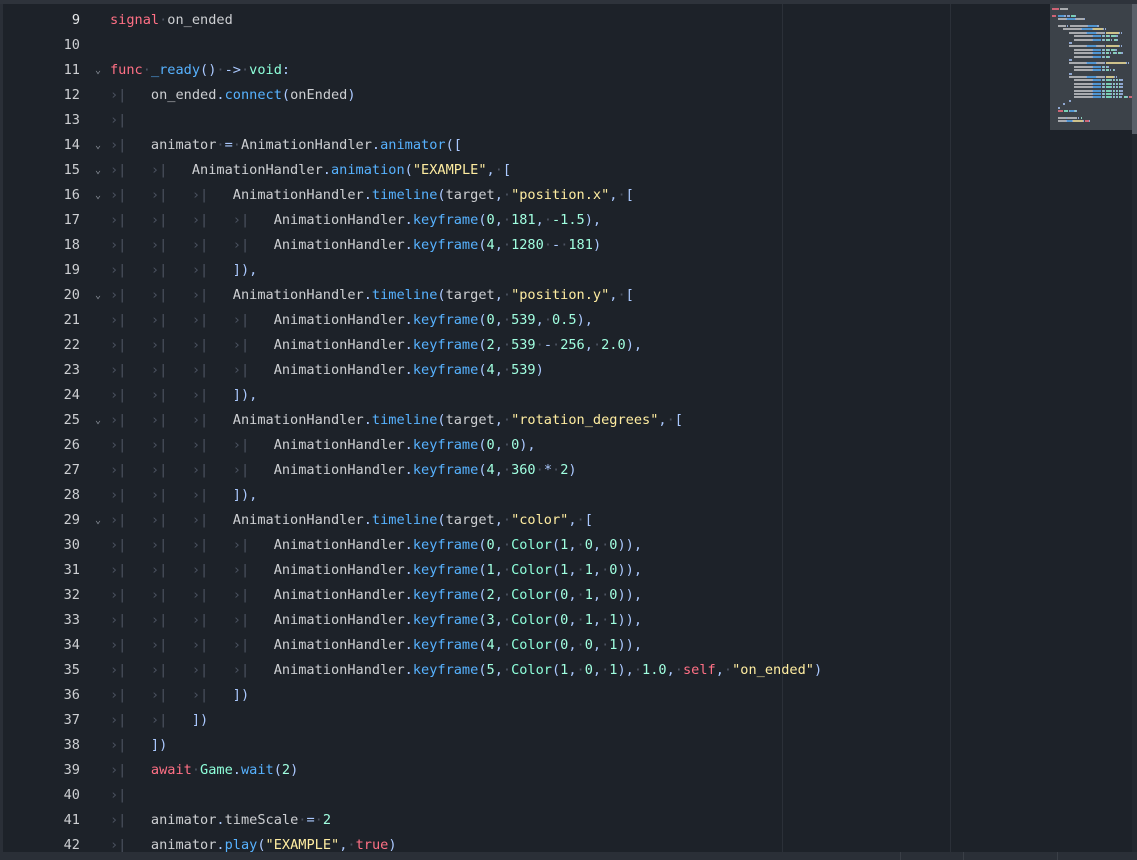  Describe the element at coordinates (245, 495) in the screenshot. I see `code-token: ]),` at that location.